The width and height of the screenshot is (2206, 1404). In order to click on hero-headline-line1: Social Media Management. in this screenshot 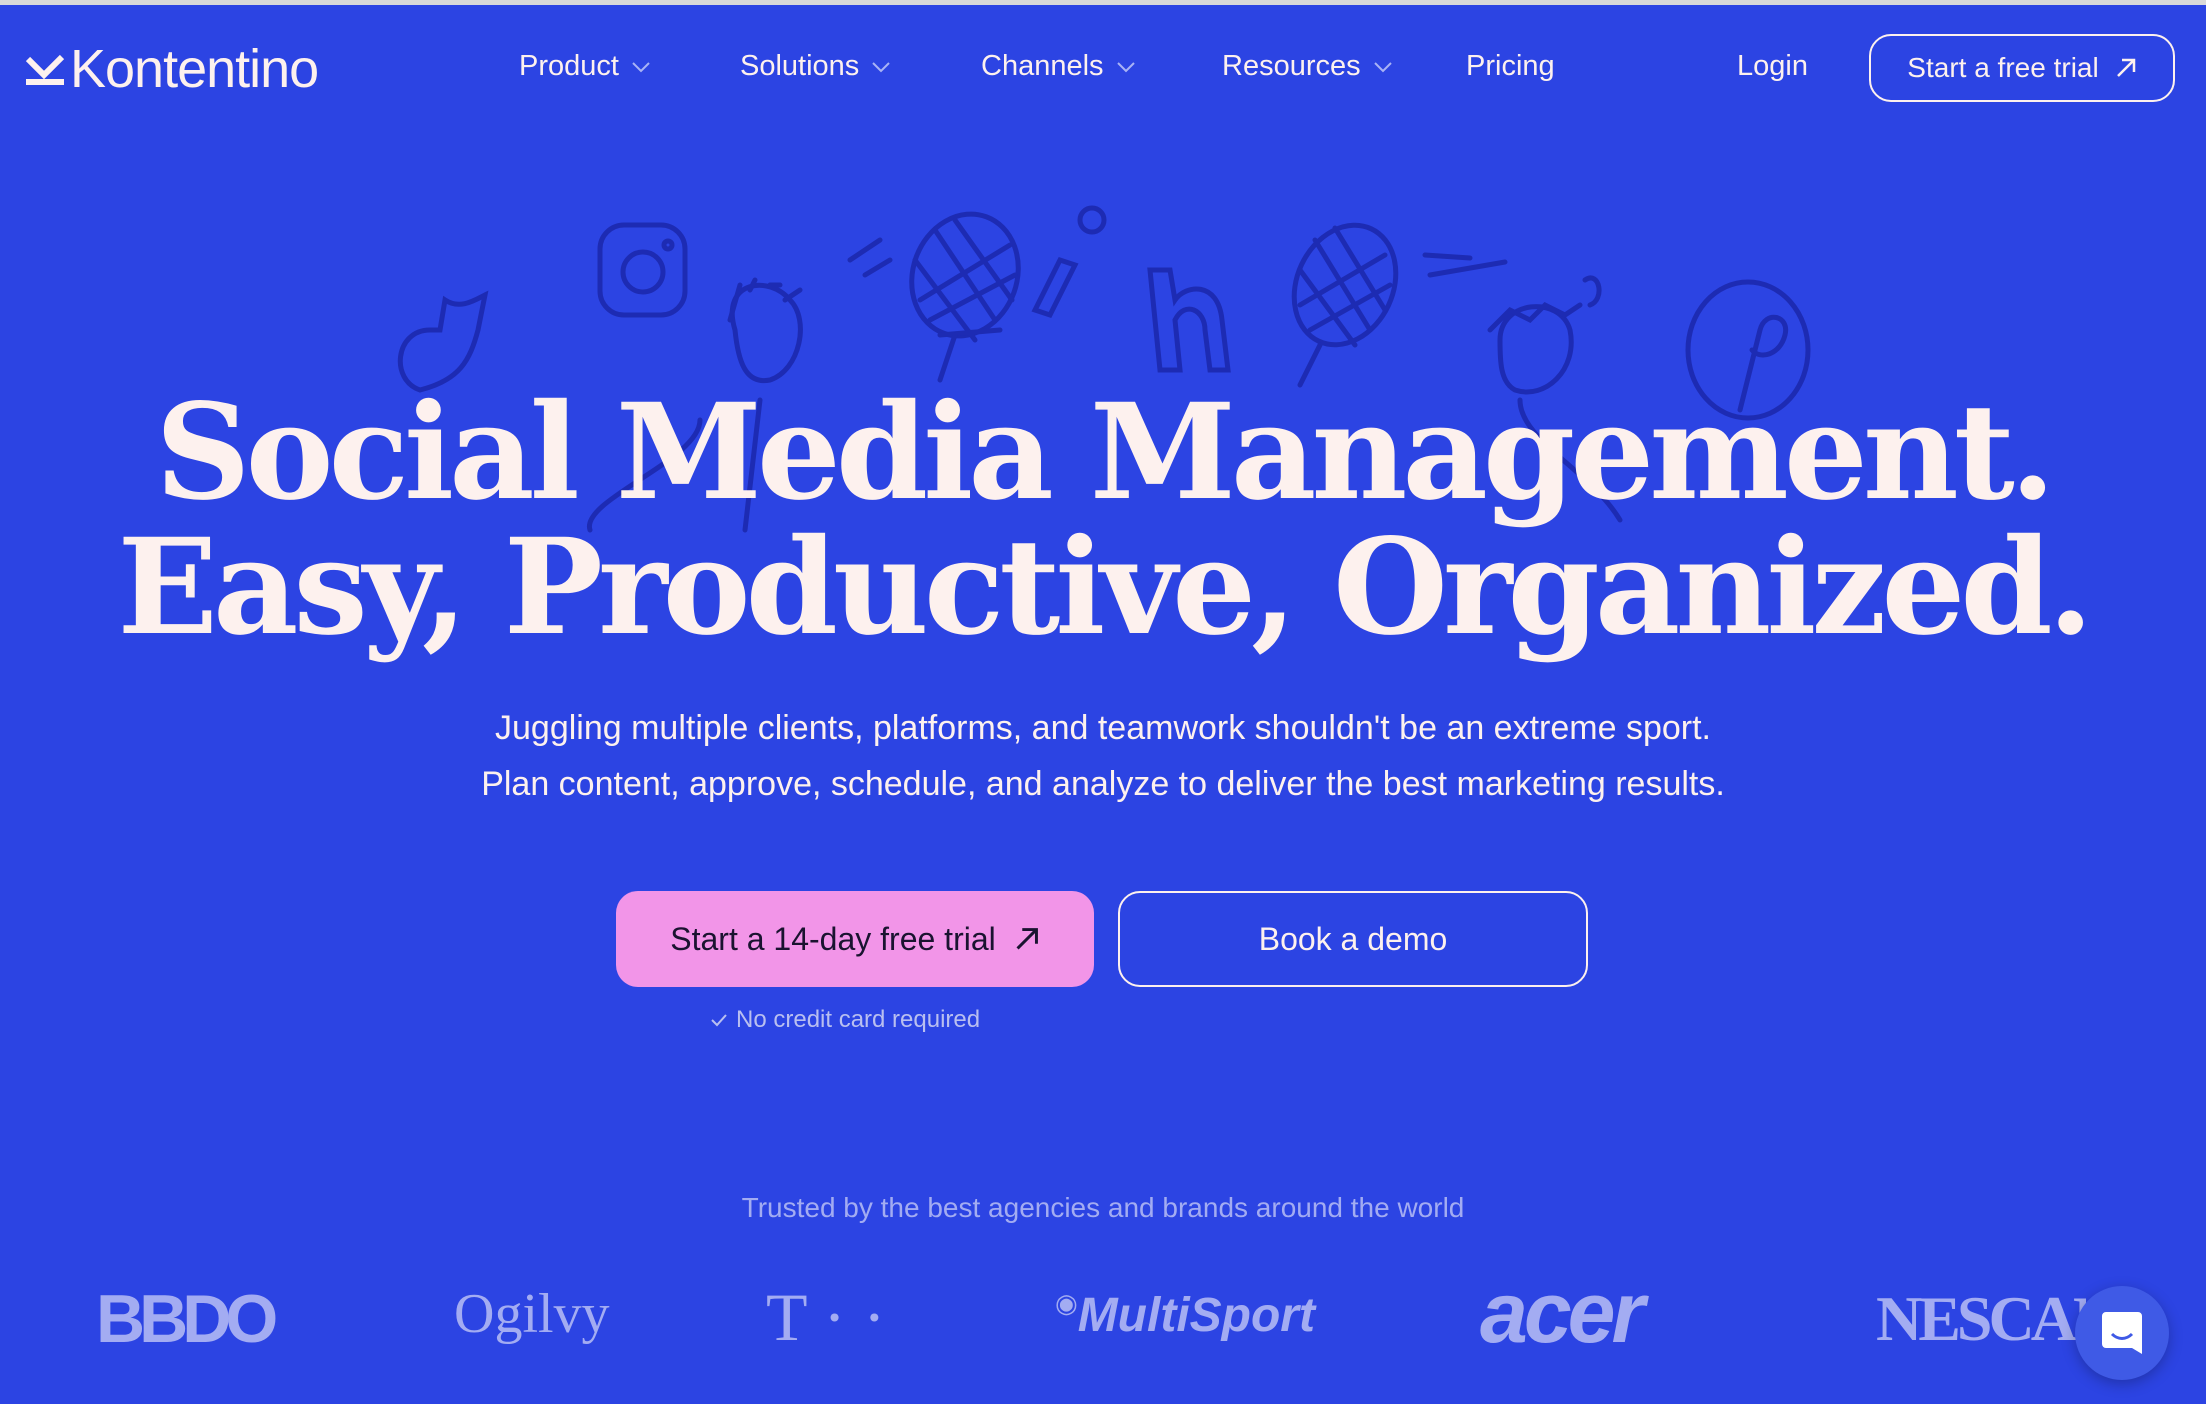, I will do `click(1105, 452)`.